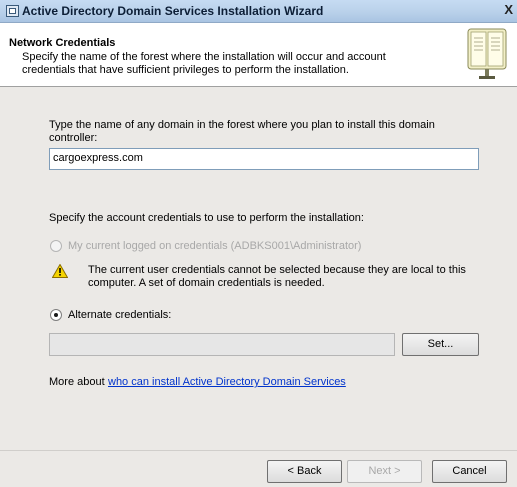  Describe the element at coordinates (56, 315) in the screenshot. I see `alternate-credentials-radio` at that location.